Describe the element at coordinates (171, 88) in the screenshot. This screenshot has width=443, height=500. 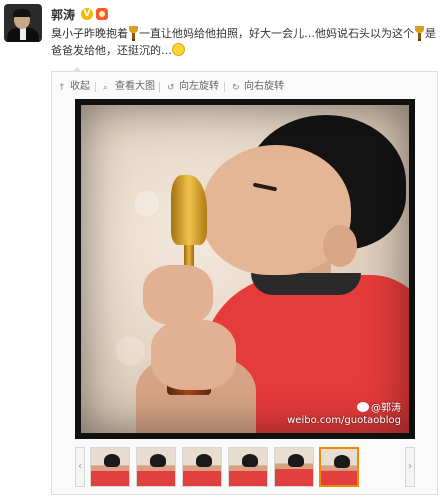
I see `rotate-left-icon: ↺` at that location.